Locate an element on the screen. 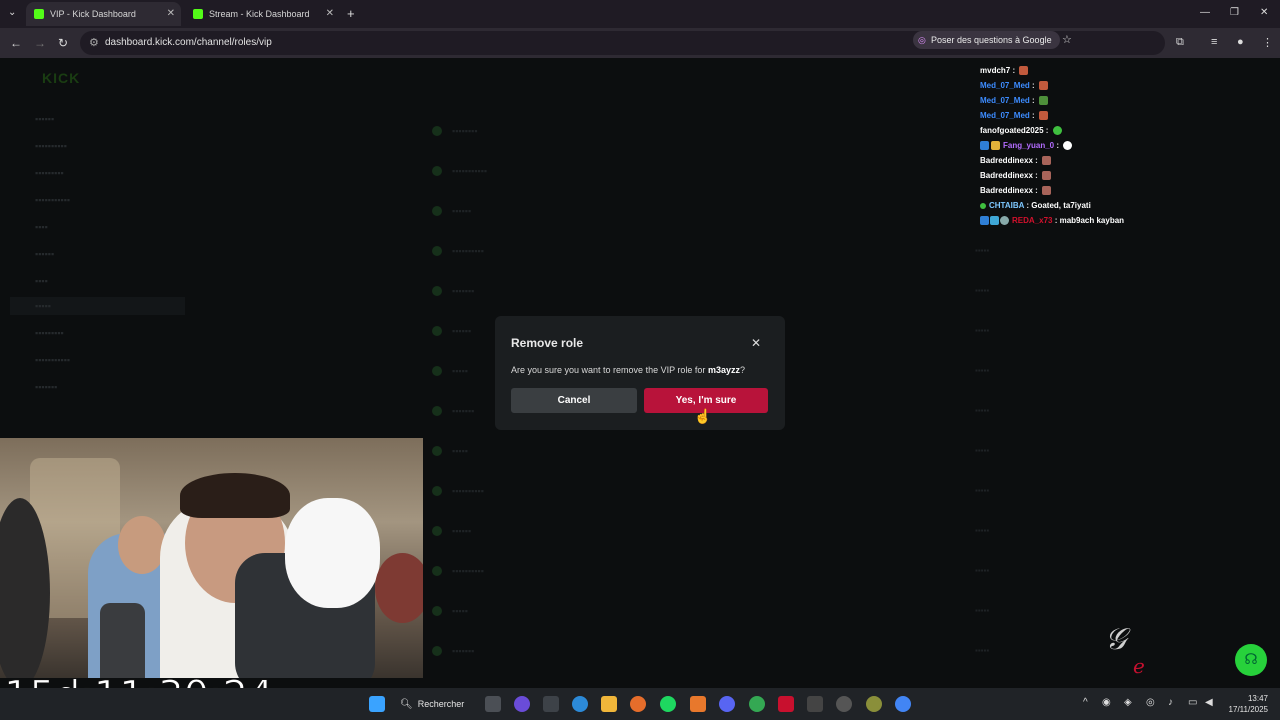  site-info-icon: ⚙ is located at coordinates (94, 42).